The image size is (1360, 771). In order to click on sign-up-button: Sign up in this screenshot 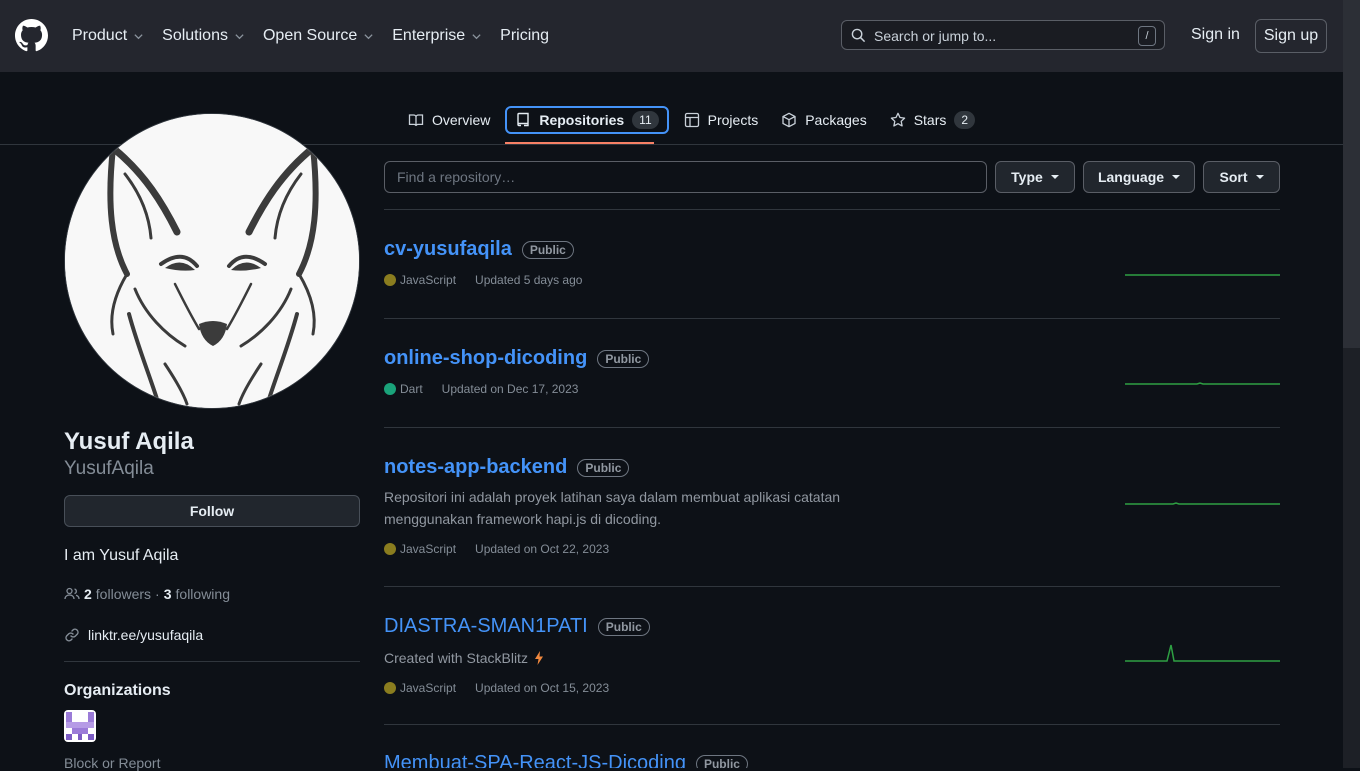, I will do `click(1291, 36)`.